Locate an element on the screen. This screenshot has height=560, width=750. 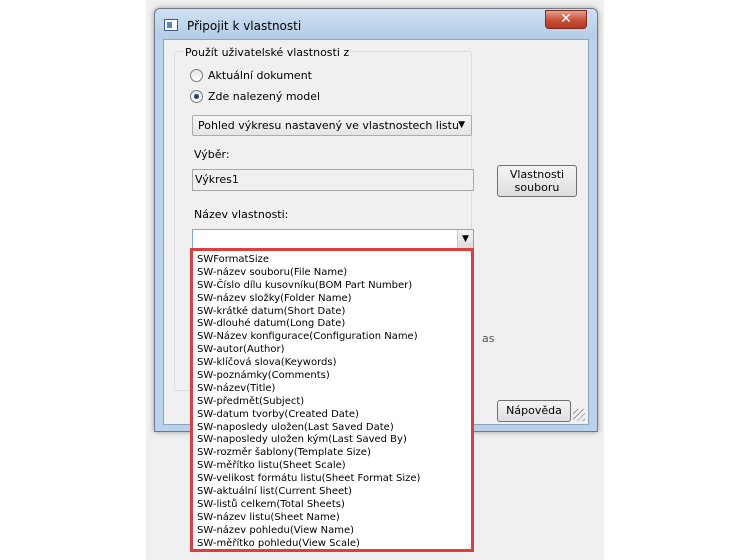
window-icon is located at coordinates (171, 25).